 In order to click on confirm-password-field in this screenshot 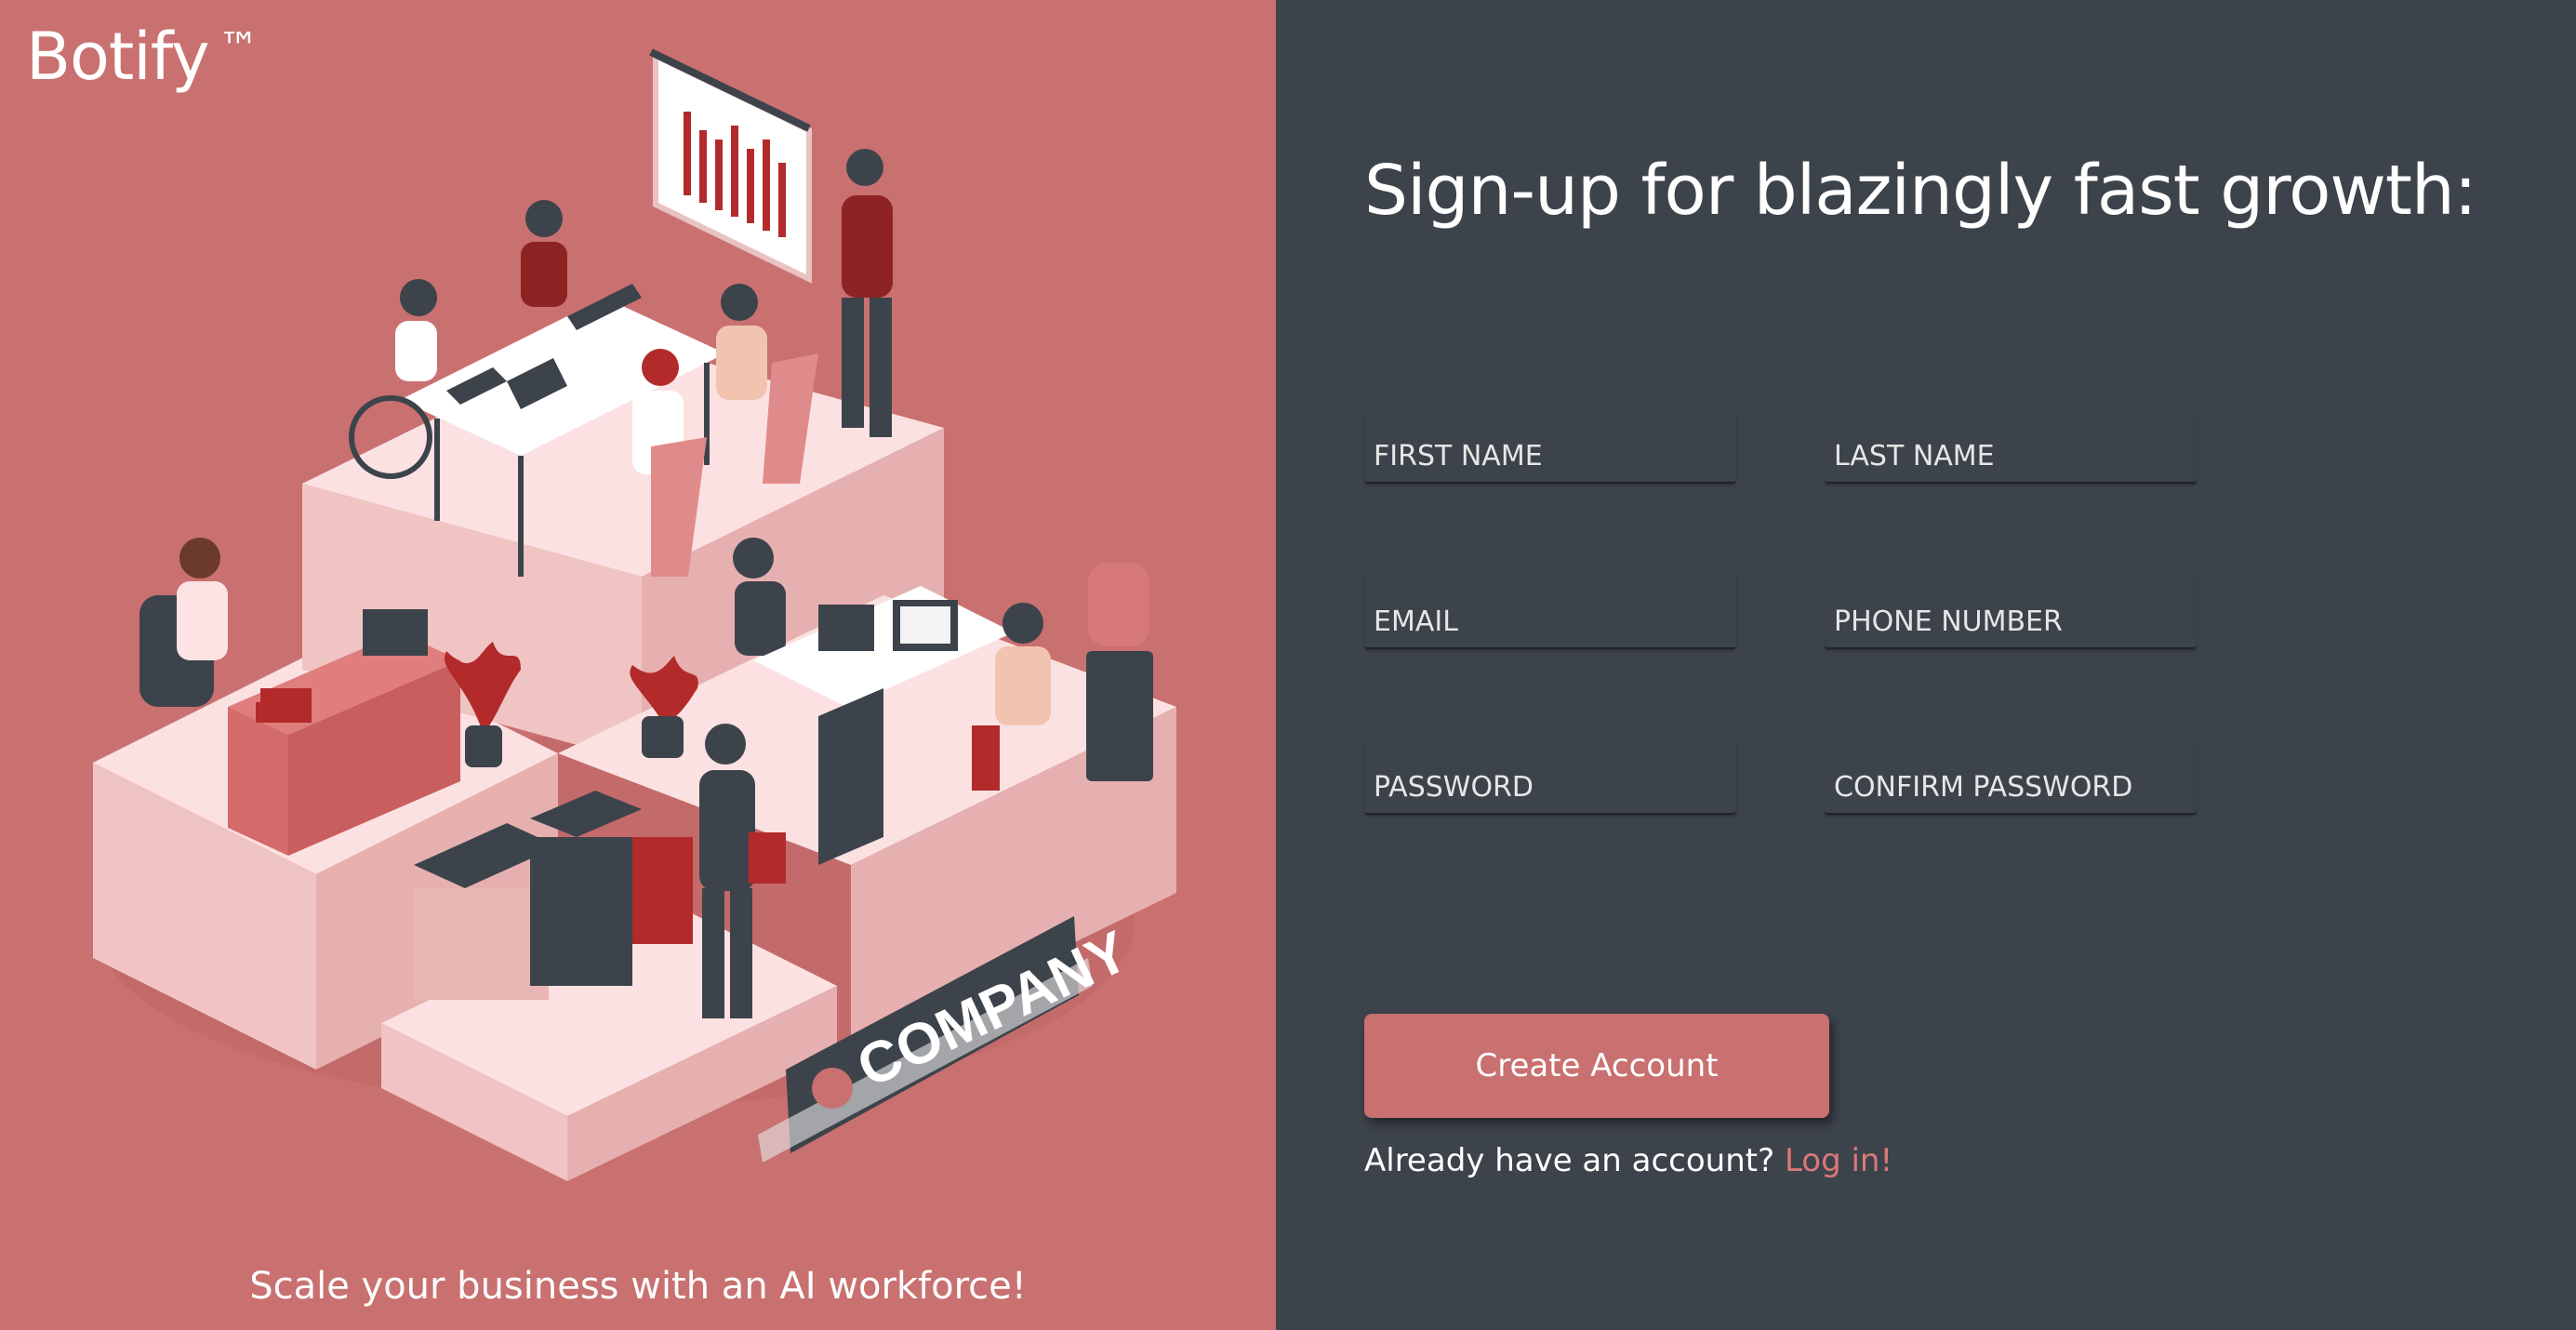, I will do `click(2011, 778)`.